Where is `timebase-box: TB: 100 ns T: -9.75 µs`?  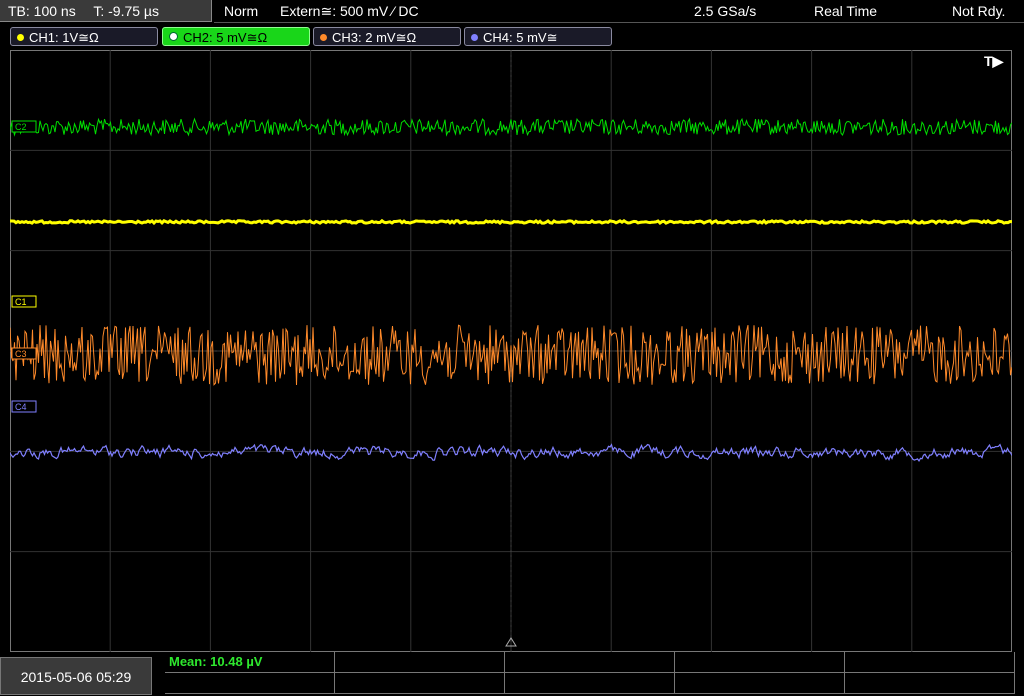
timebase-box: TB: 100 ns T: -9.75 µs is located at coordinates (106, 11).